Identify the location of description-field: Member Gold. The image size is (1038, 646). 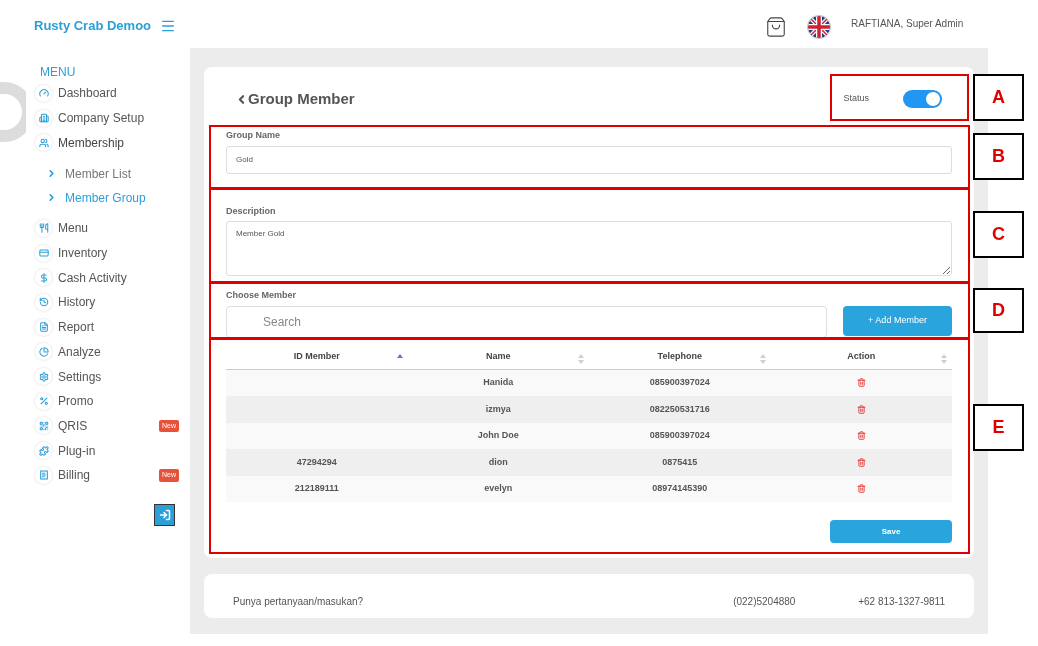
(589, 248).